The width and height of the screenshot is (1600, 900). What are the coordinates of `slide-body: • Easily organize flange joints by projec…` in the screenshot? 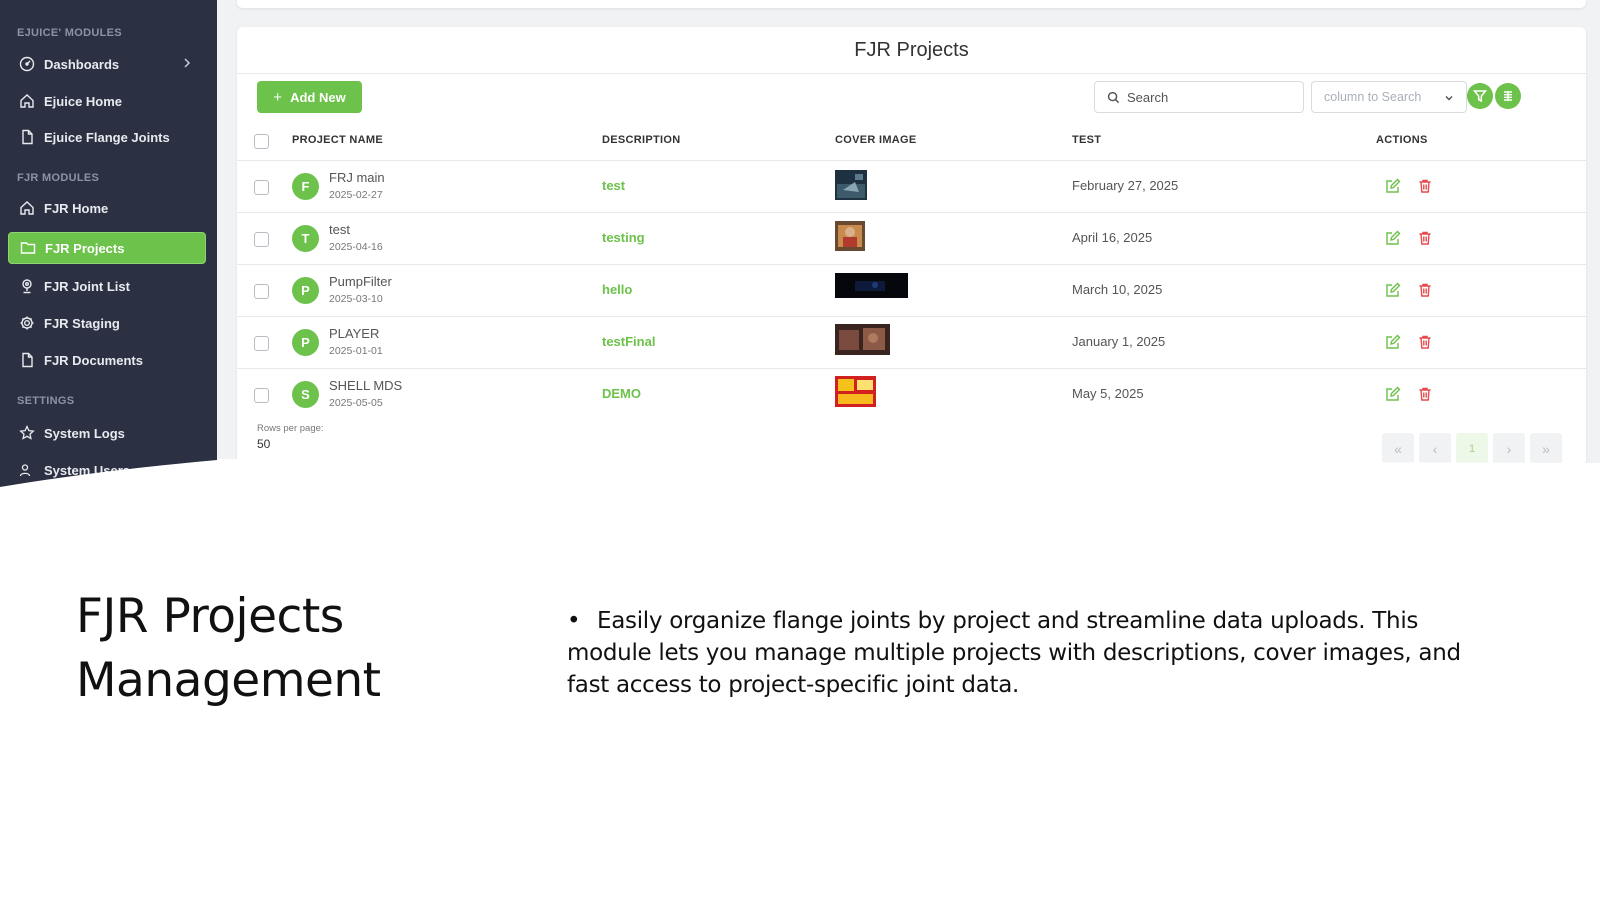 It's located at (1032, 653).